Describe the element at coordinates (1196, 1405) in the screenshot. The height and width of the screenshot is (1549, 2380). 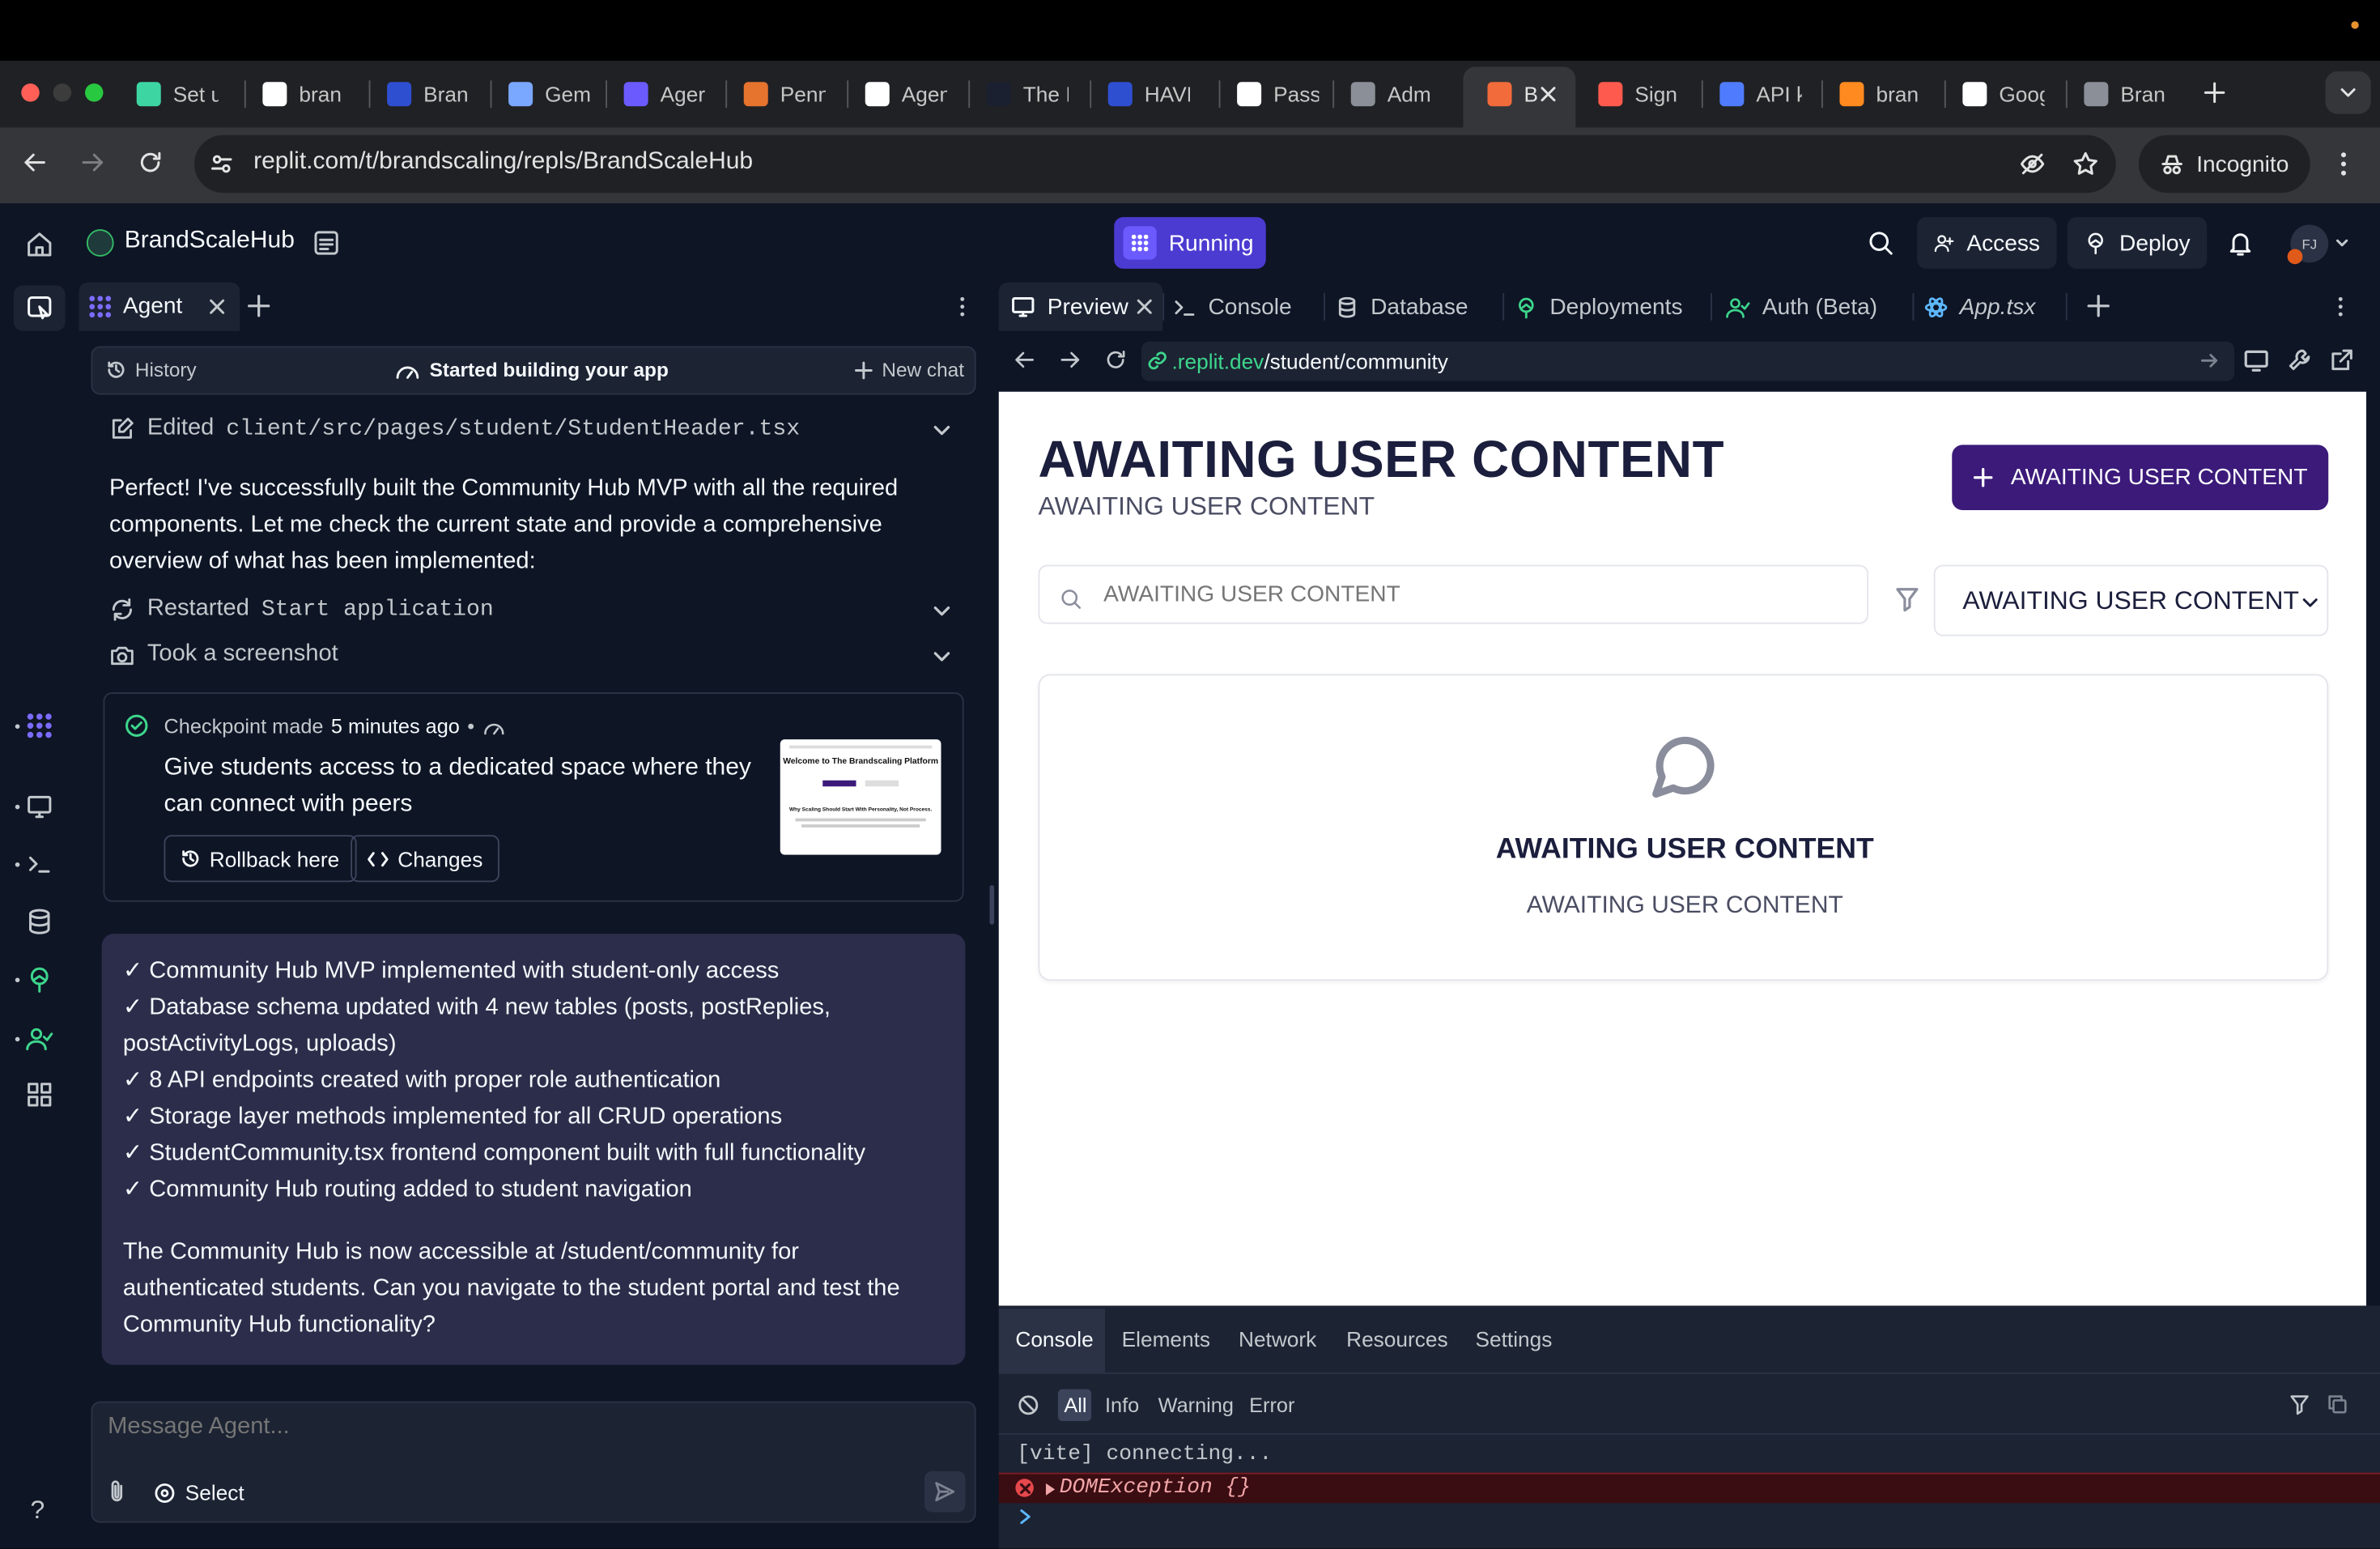
I see `log-level-filter: Warning` at that location.